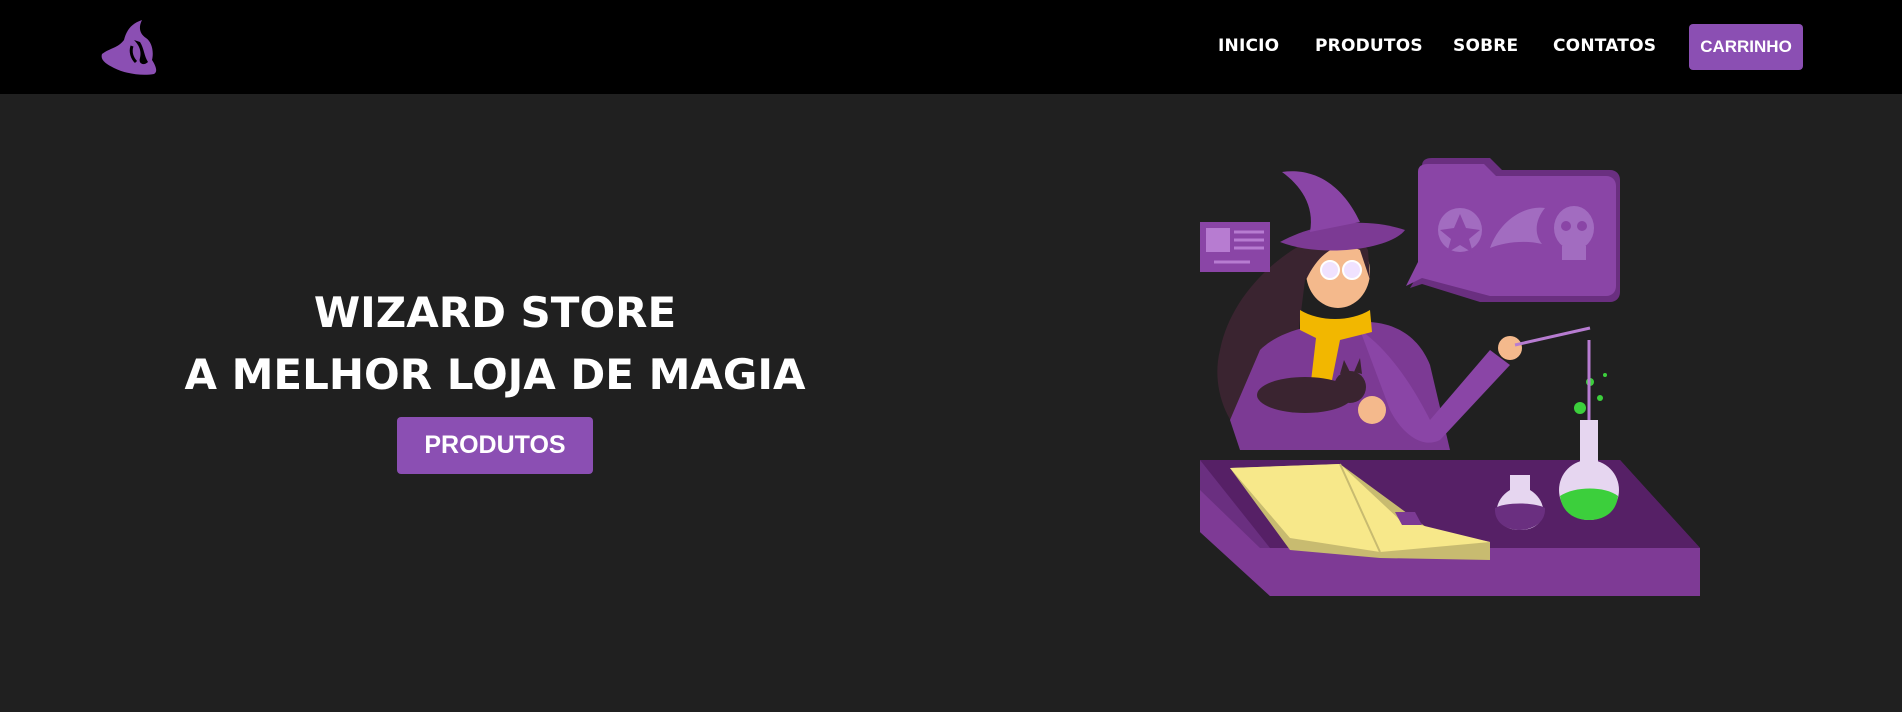  I want to click on cart-button: CARRINHO, so click(1746, 47).